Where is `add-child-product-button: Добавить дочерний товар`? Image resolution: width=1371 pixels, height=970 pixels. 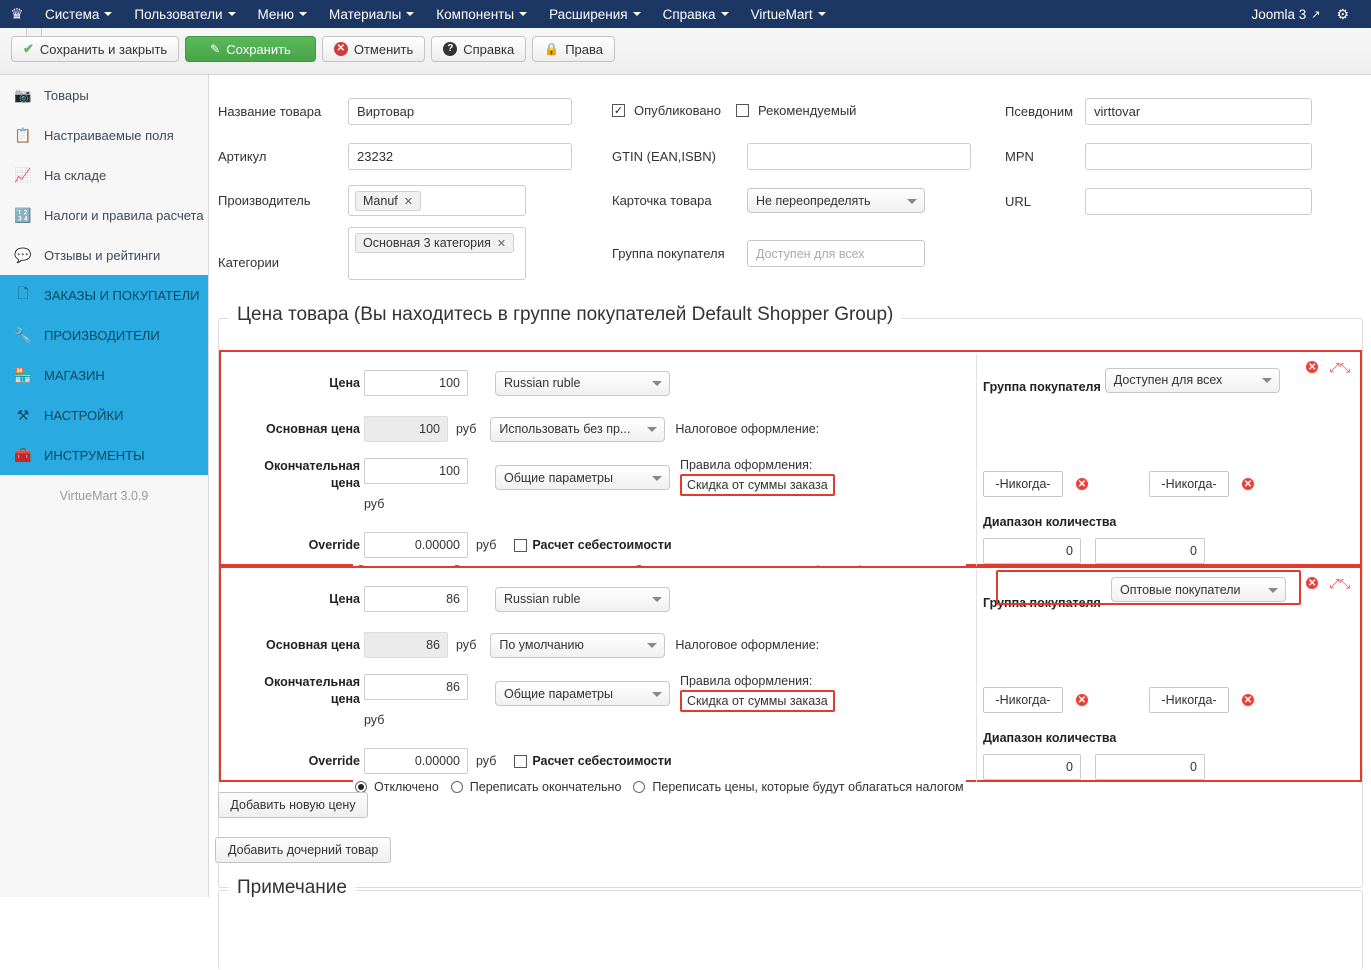
add-child-product-button: Добавить дочерний товар is located at coordinates (303, 850).